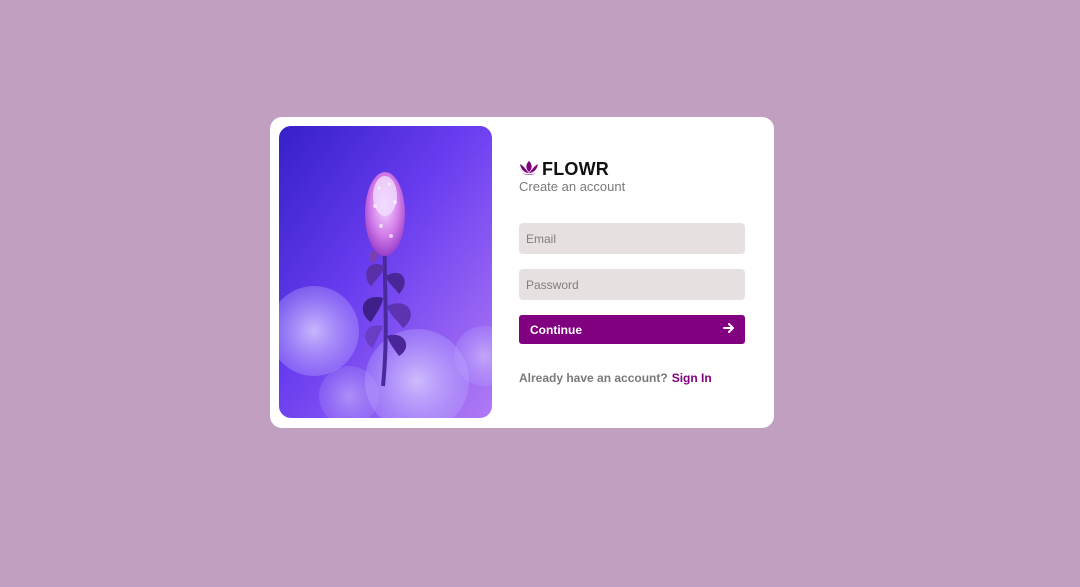 This screenshot has width=1080, height=587. I want to click on brand-name: FLOWR, so click(575, 169).